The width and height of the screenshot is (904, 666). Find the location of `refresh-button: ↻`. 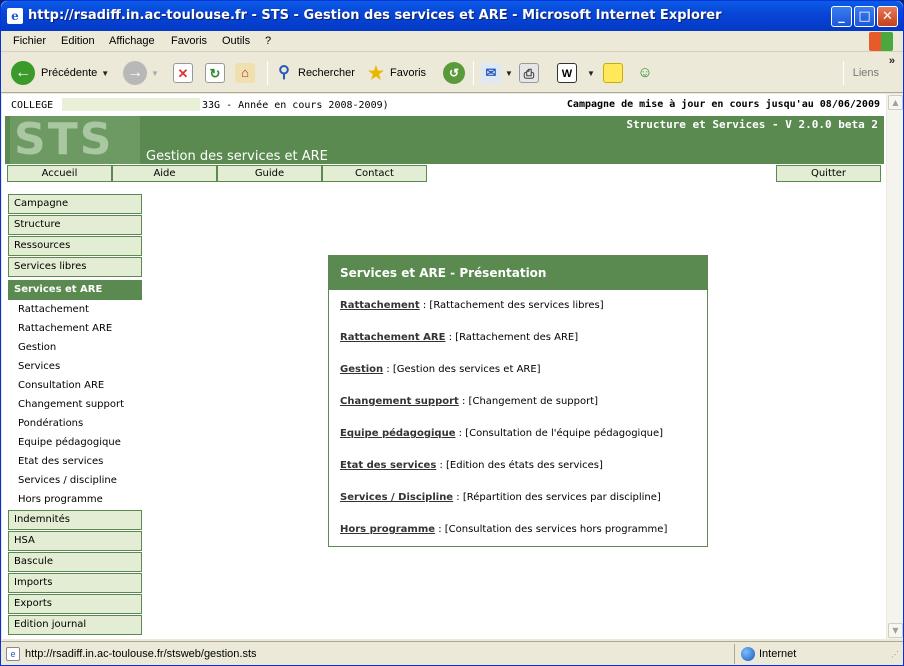

refresh-button: ↻ is located at coordinates (215, 73).